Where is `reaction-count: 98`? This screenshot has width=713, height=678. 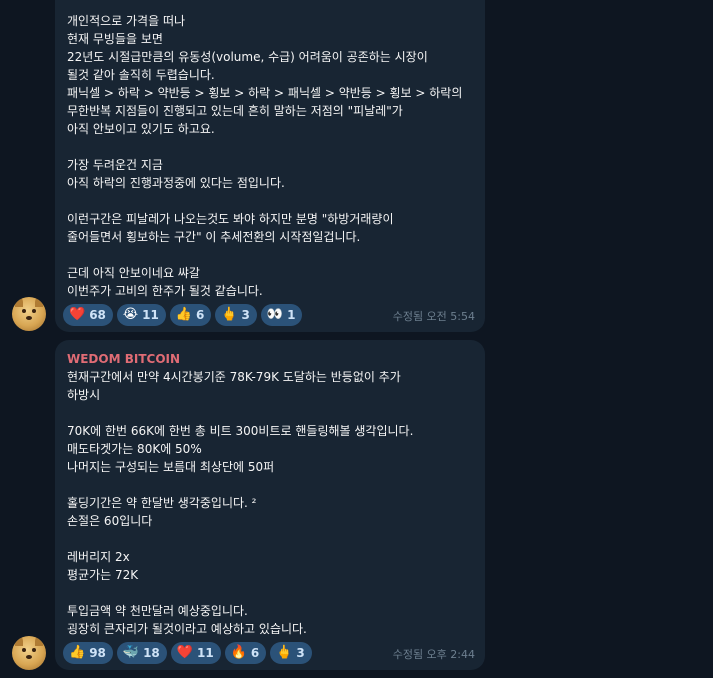 reaction-count: 98 is located at coordinates (97, 653).